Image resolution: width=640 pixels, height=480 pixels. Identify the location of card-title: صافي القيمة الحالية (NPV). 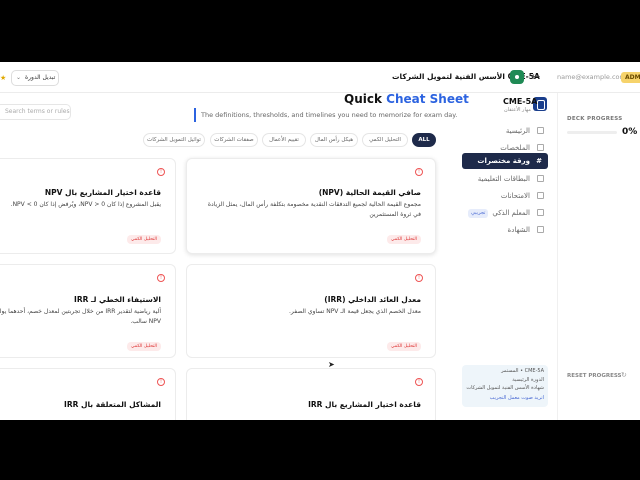
(369, 192).